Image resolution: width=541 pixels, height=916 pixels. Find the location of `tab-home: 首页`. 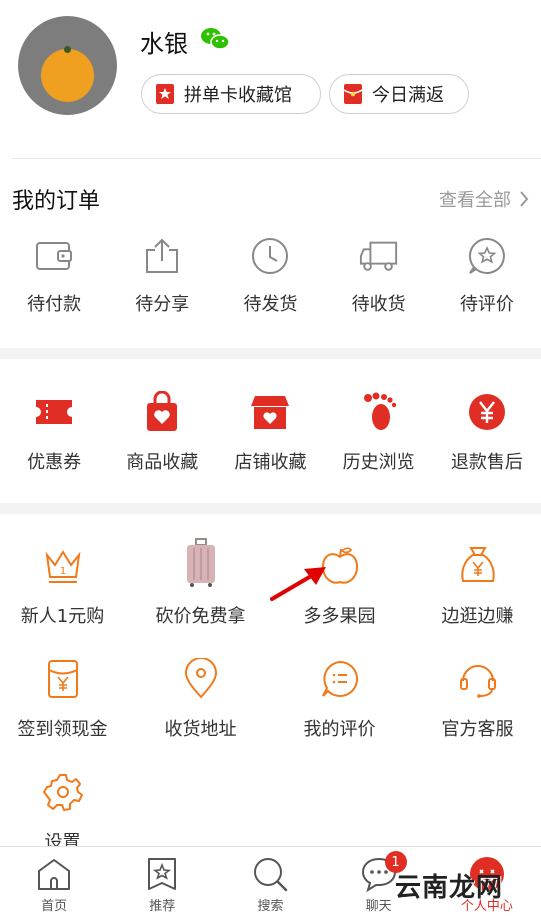

tab-home: 首页 is located at coordinates (54, 881).